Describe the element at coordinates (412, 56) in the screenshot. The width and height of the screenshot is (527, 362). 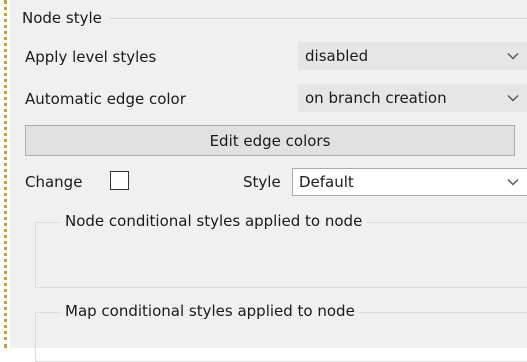
I see `apply-level-styles-dropdown: disabled` at that location.